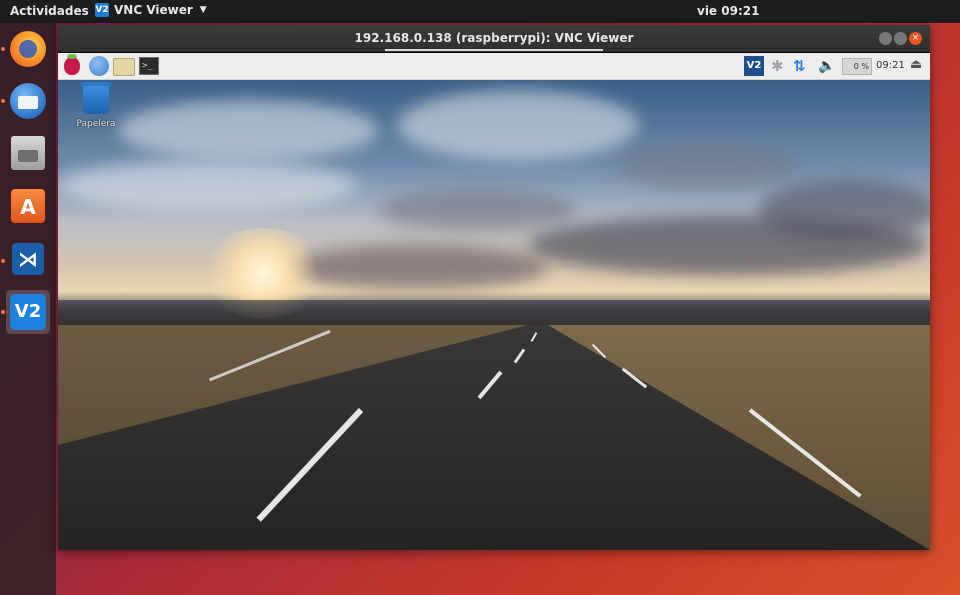 This screenshot has width=960, height=595. Describe the element at coordinates (480, 11) in the screenshot. I see `top-bar: Actividades V2 VNC Viewer ▼ vie 09:21` at that location.